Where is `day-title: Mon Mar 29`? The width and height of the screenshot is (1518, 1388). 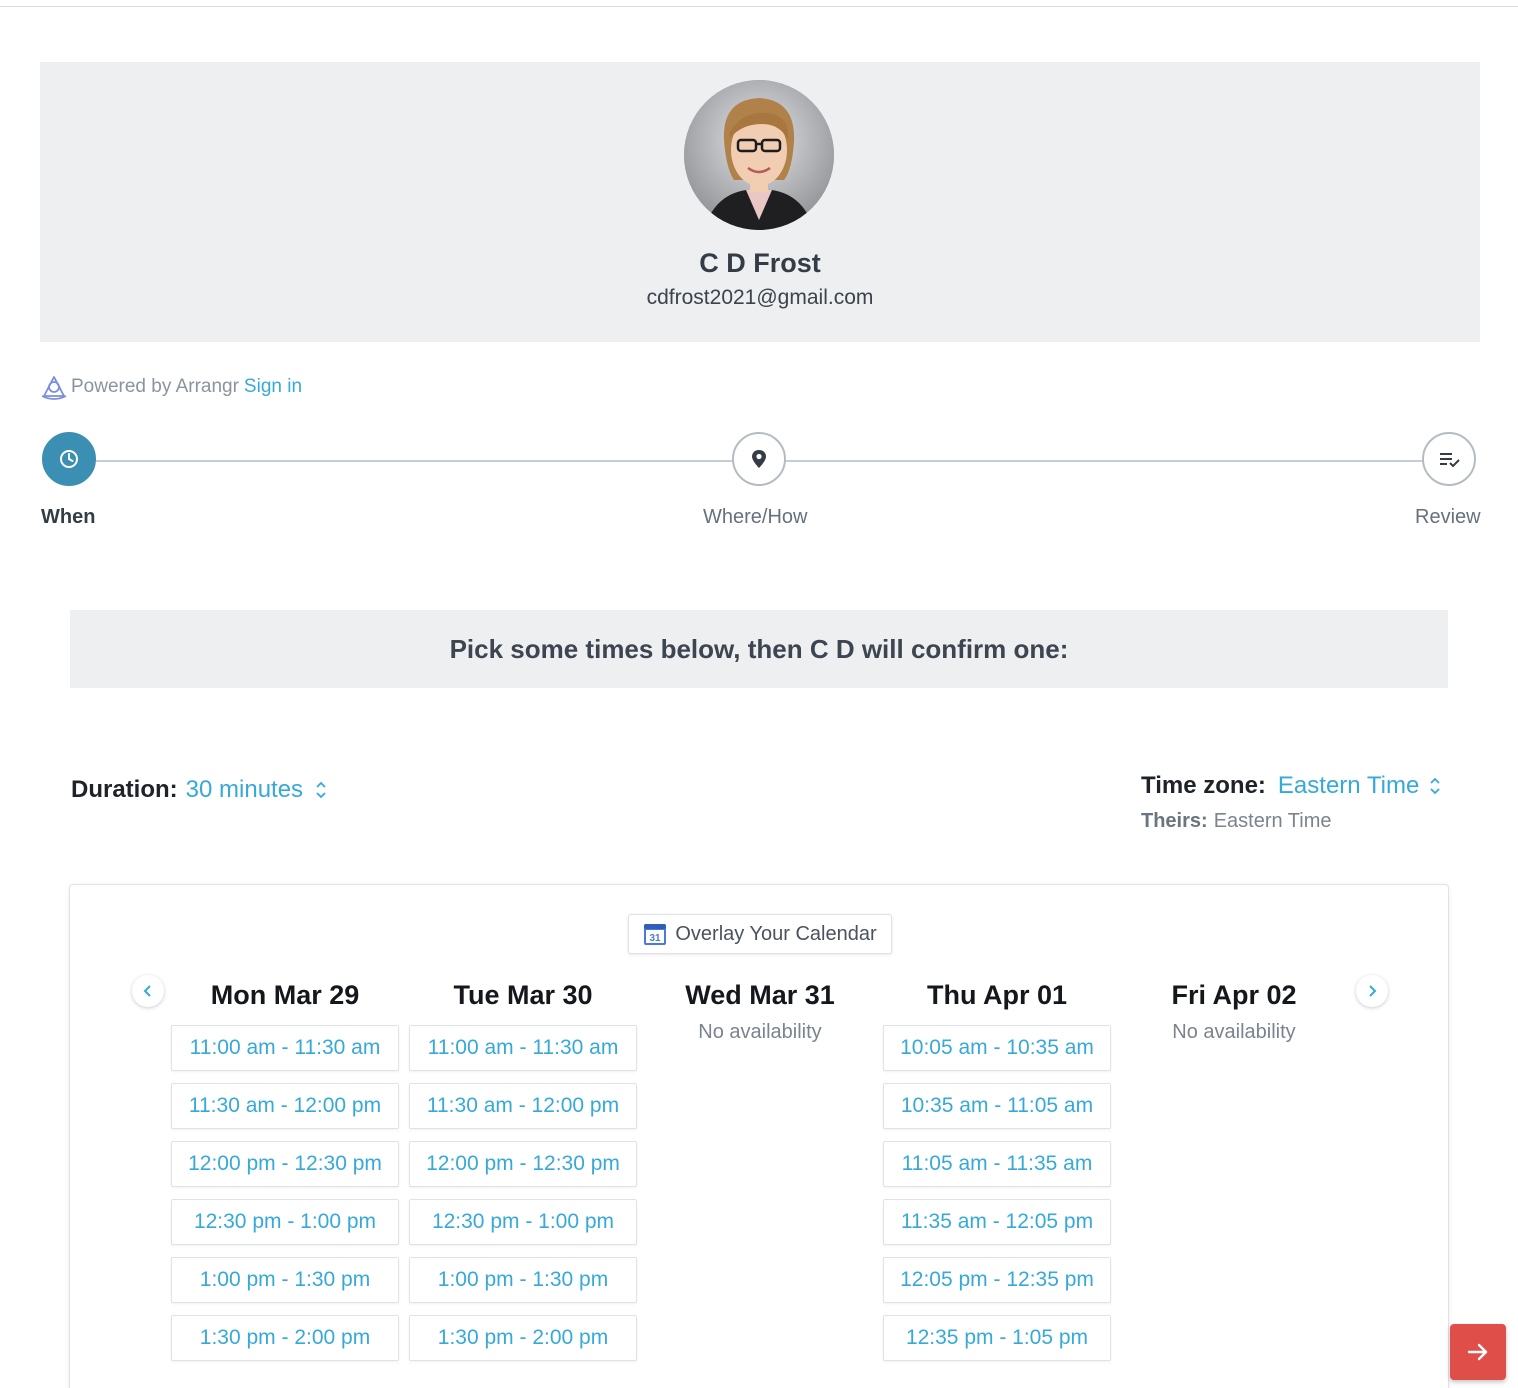 day-title: Mon Mar 29 is located at coordinates (285, 995).